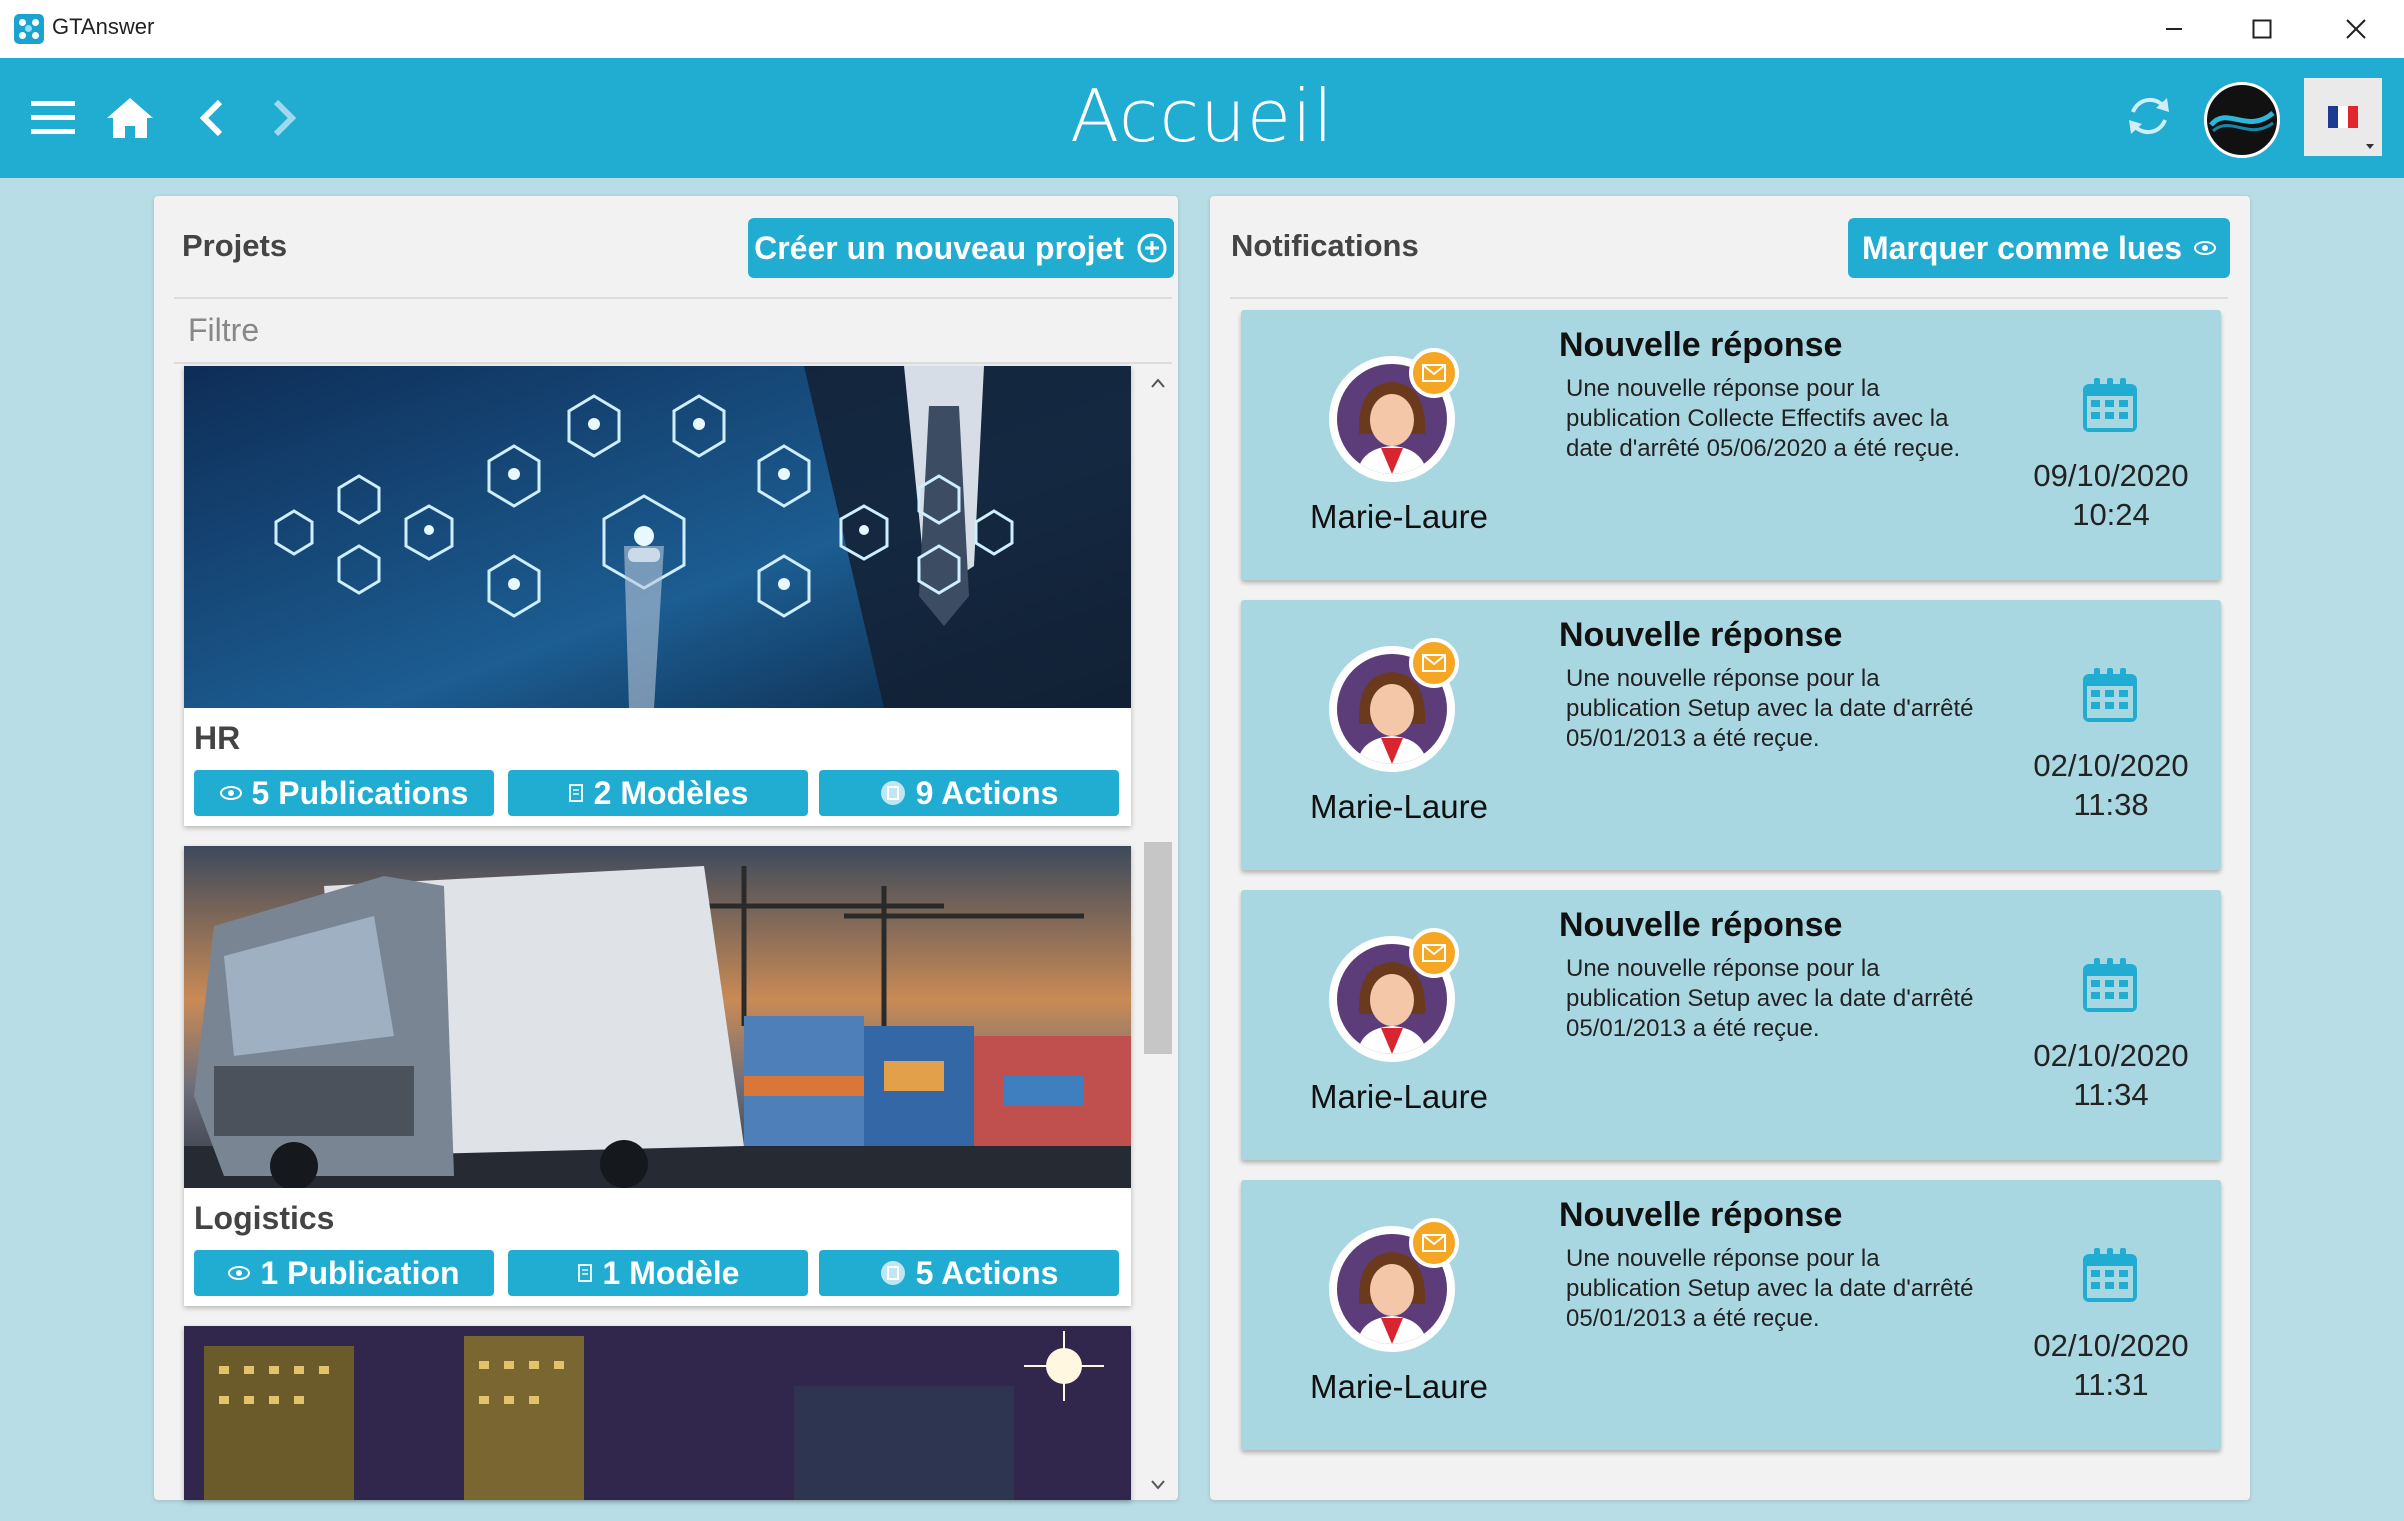  Describe the element at coordinates (2111, 495) in the screenshot. I see `notification-datetime: 09/10/2020 10:24` at that location.